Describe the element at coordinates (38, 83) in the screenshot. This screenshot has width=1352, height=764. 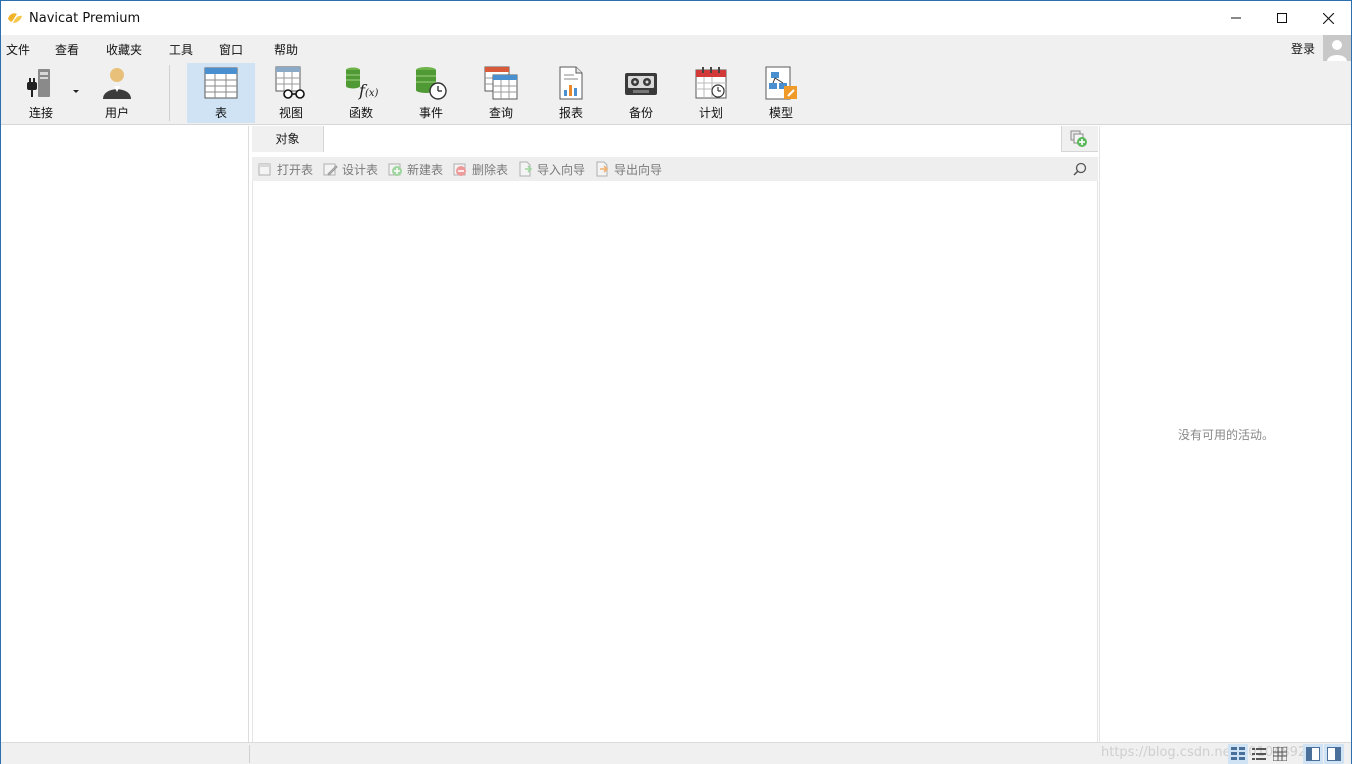
I see `plug-icon` at that location.